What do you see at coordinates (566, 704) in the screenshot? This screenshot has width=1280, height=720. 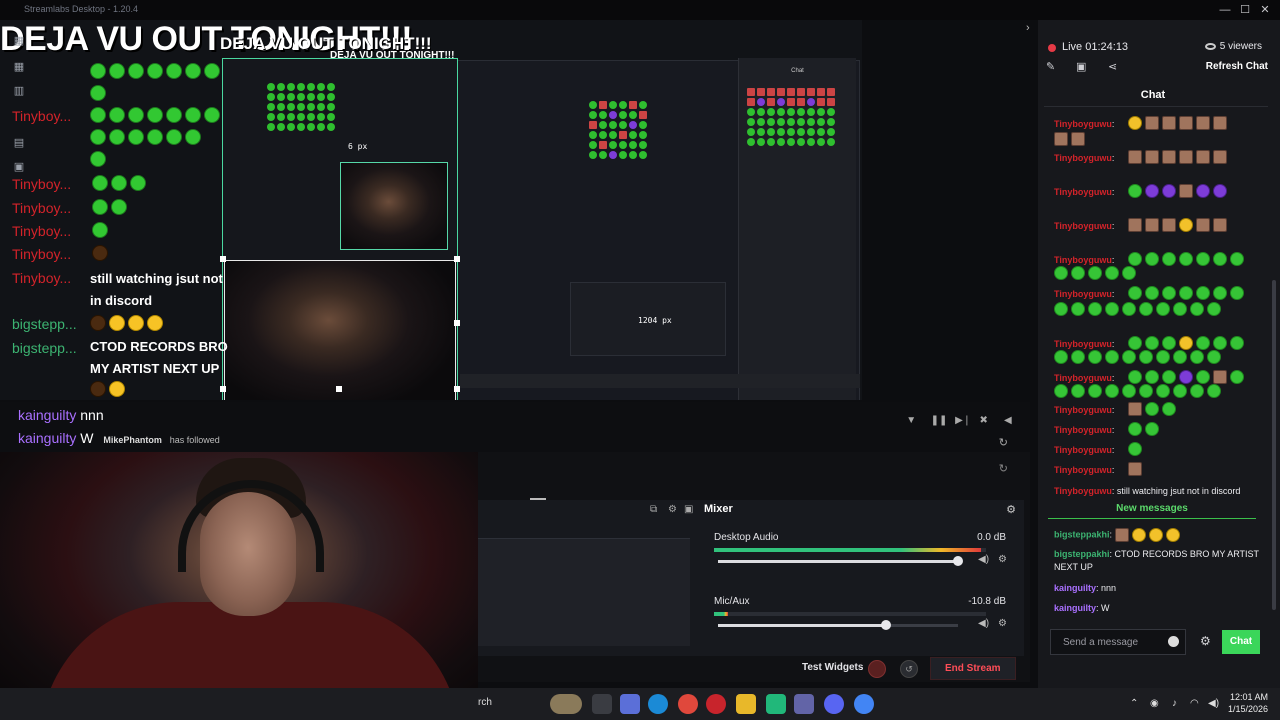 I see `widgets-icon` at bounding box center [566, 704].